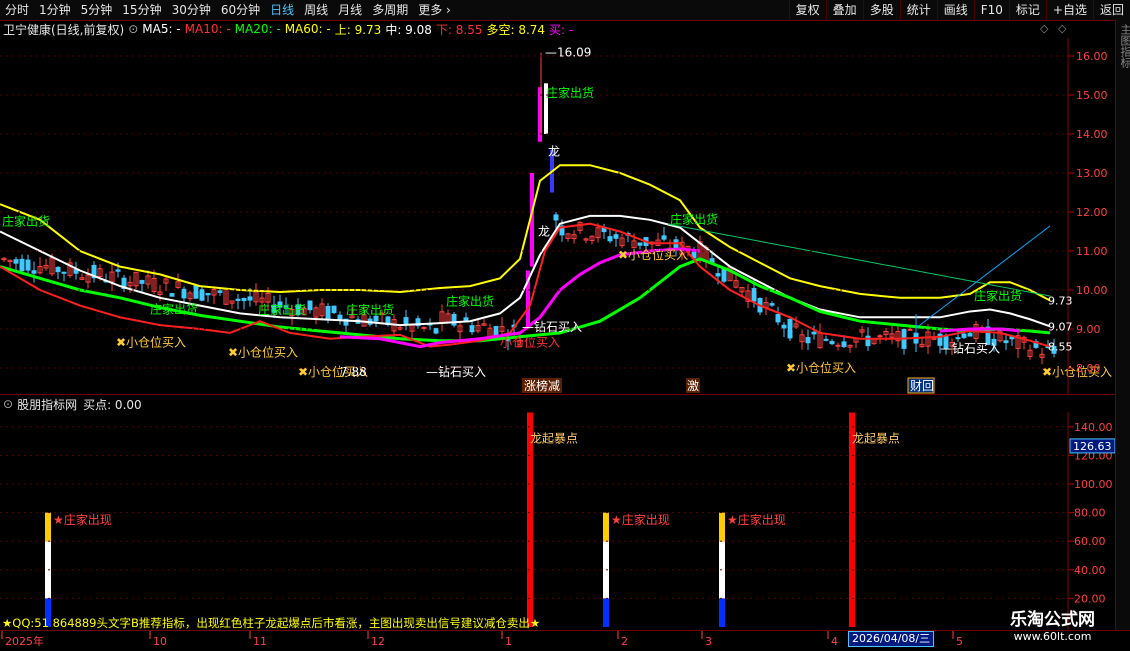 The height and width of the screenshot is (651, 1130). Describe the element at coordinates (459, 29) in the screenshot. I see `lower-band-value: 下: 8.55` at that location.